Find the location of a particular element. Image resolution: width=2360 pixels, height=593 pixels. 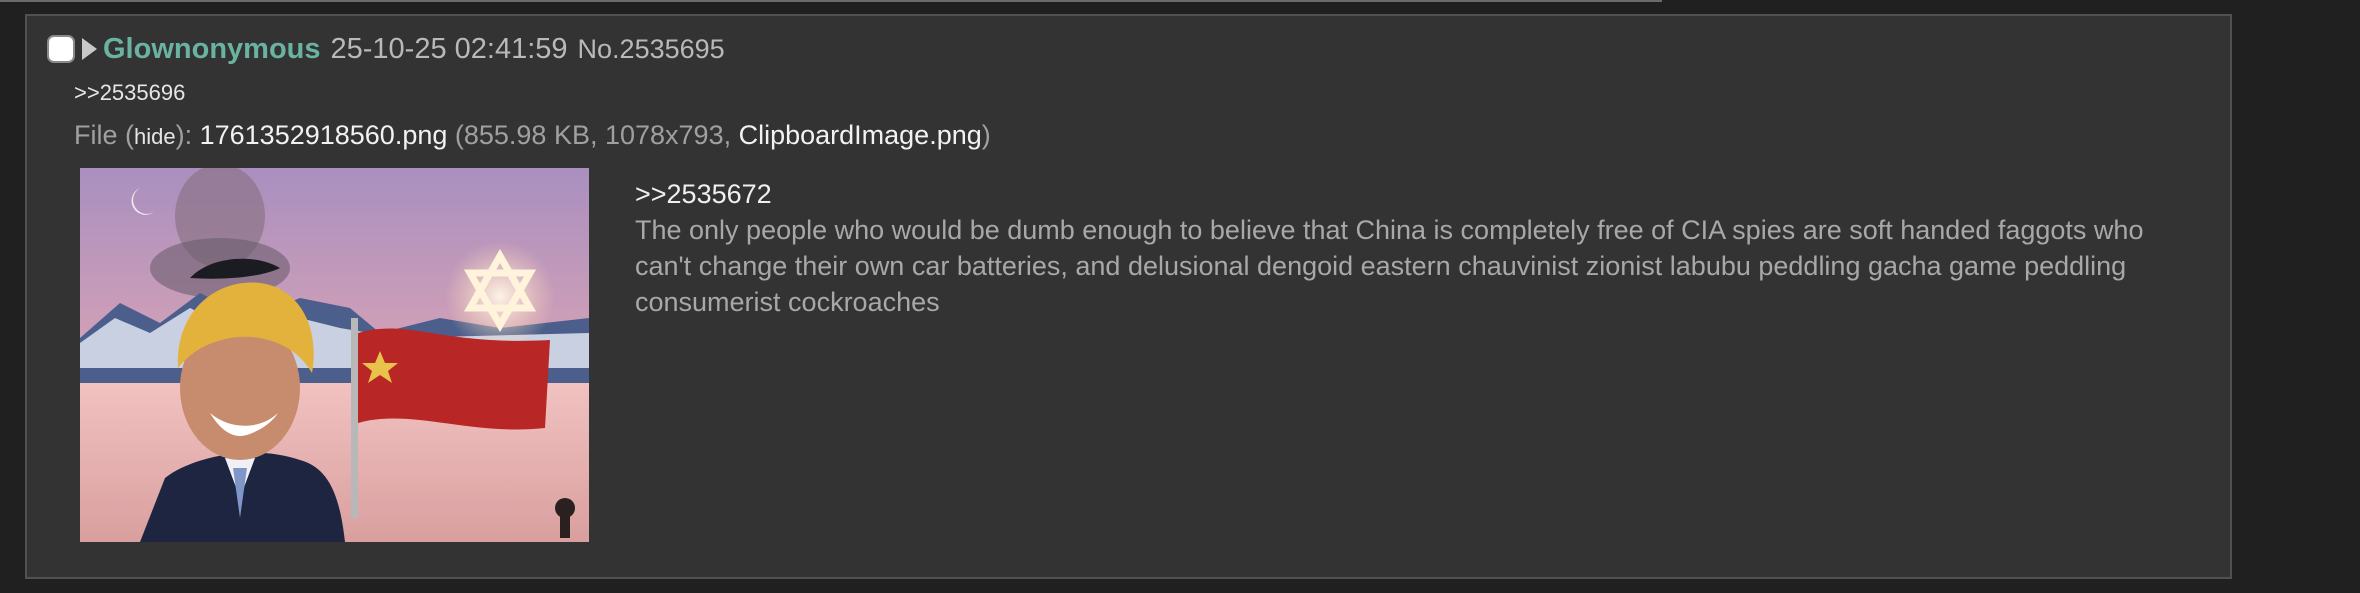

post-image-thumbnail is located at coordinates (334, 355).